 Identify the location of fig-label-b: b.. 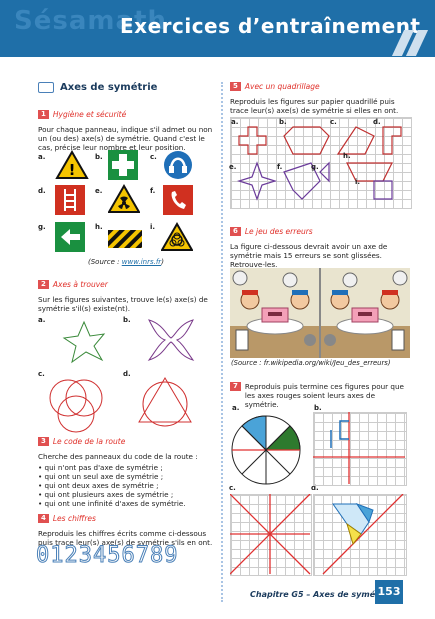
(127, 320).